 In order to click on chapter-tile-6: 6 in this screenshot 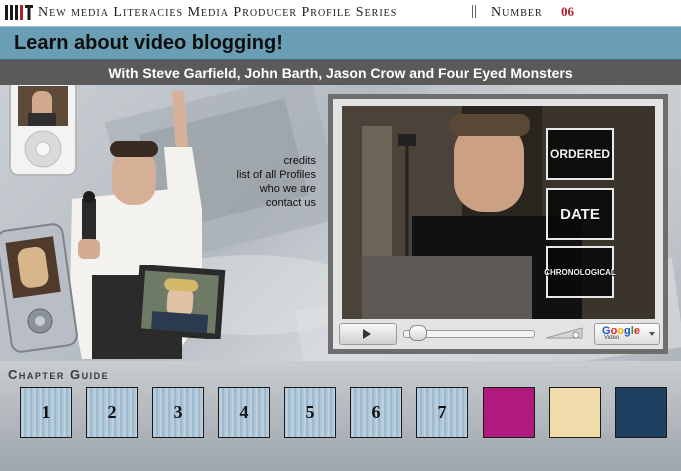, I will do `click(376, 412)`.